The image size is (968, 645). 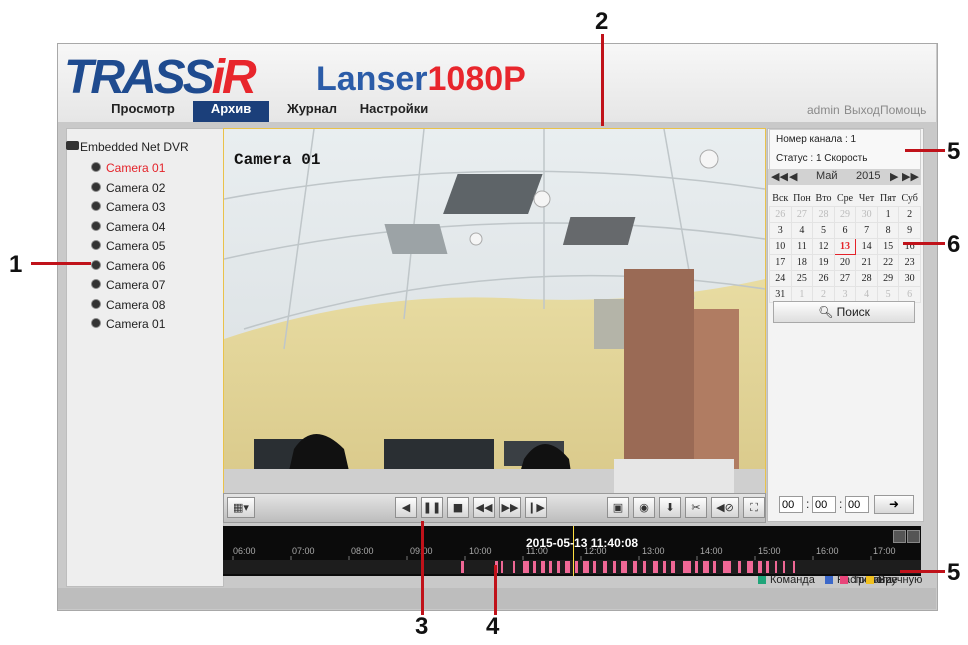 What do you see at coordinates (644, 507) in the screenshot?
I see `snapshot-icon: ◉` at bounding box center [644, 507].